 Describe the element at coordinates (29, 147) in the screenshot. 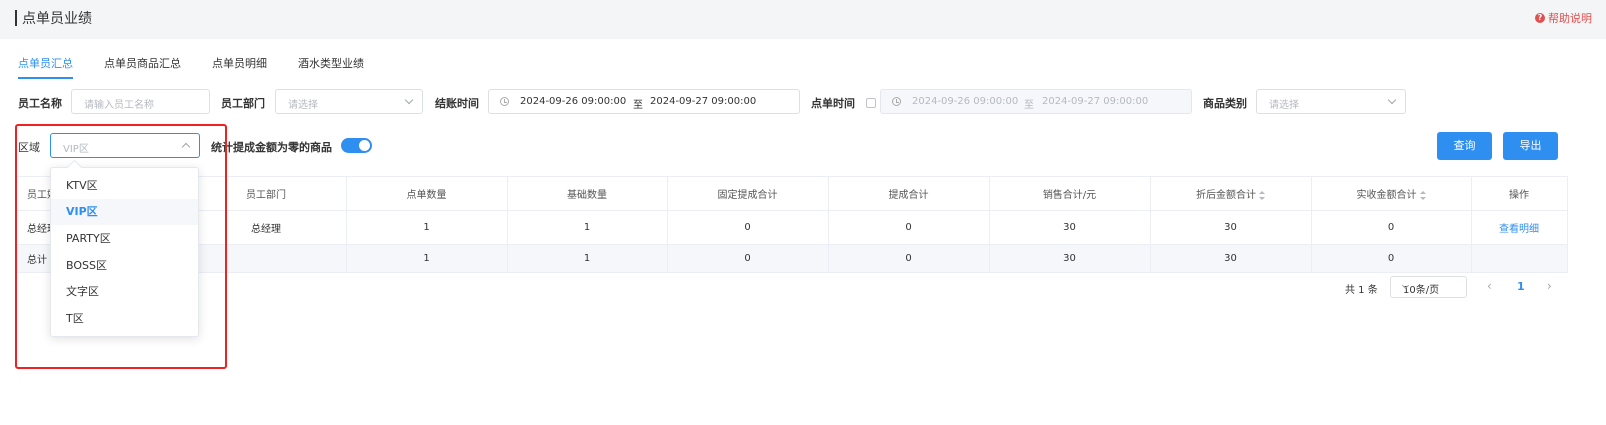

I see `area-label: 区域` at that location.